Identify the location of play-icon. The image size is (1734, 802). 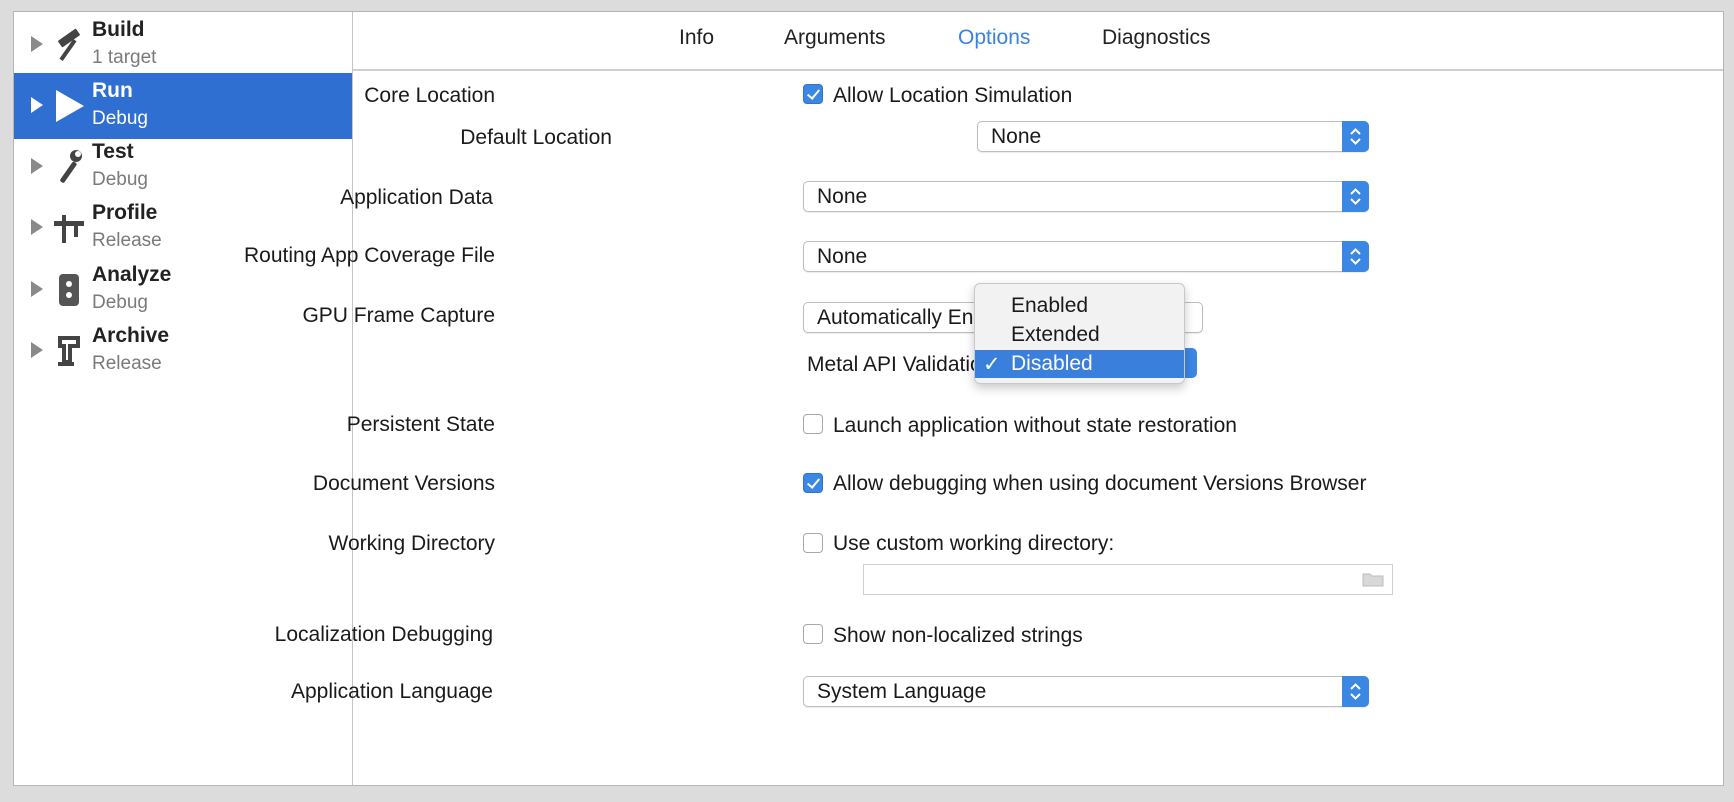
(70, 106).